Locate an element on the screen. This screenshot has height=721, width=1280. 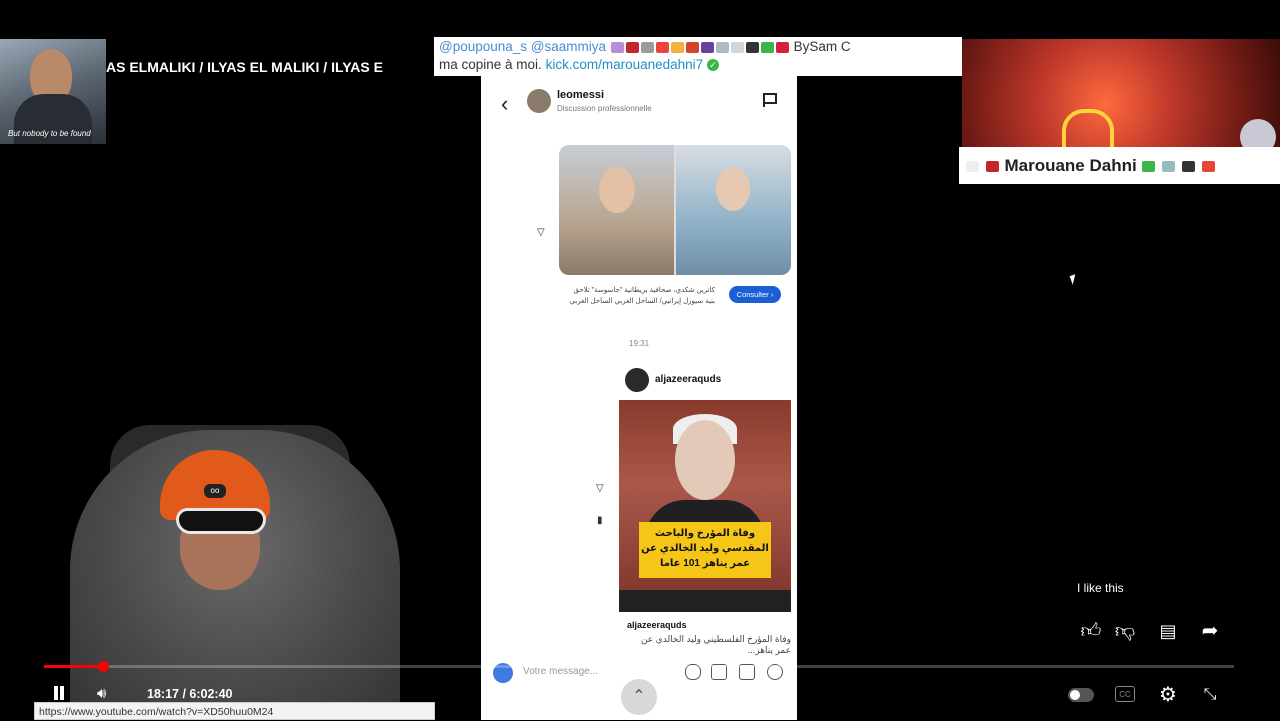
verified-check-icon: ✓ is located at coordinates (712, 65).